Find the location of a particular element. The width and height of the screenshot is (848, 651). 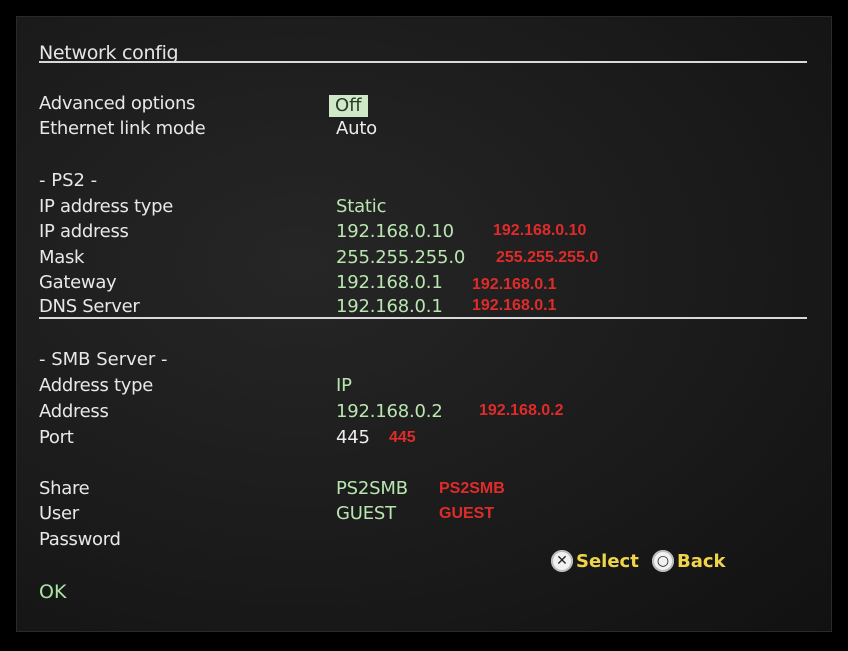

mask-annotation: 255.255.255.0 is located at coordinates (547, 257).